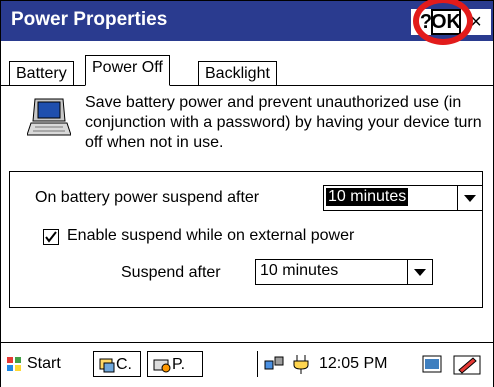 This screenshot has width=494, height=387. I want to click on start-button: Start, so click(33, 364).